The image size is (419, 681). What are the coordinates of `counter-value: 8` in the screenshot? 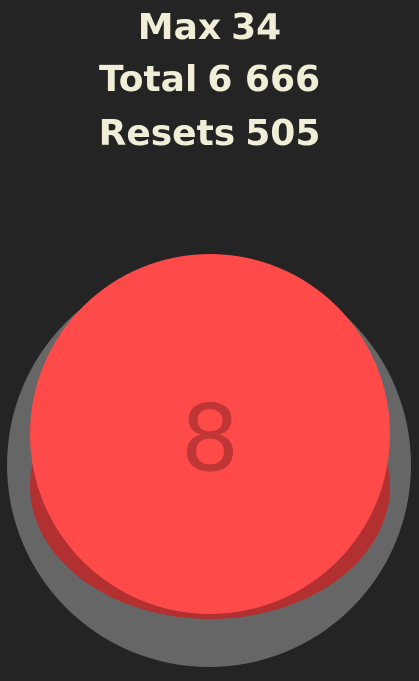 It's located at (210, 438).